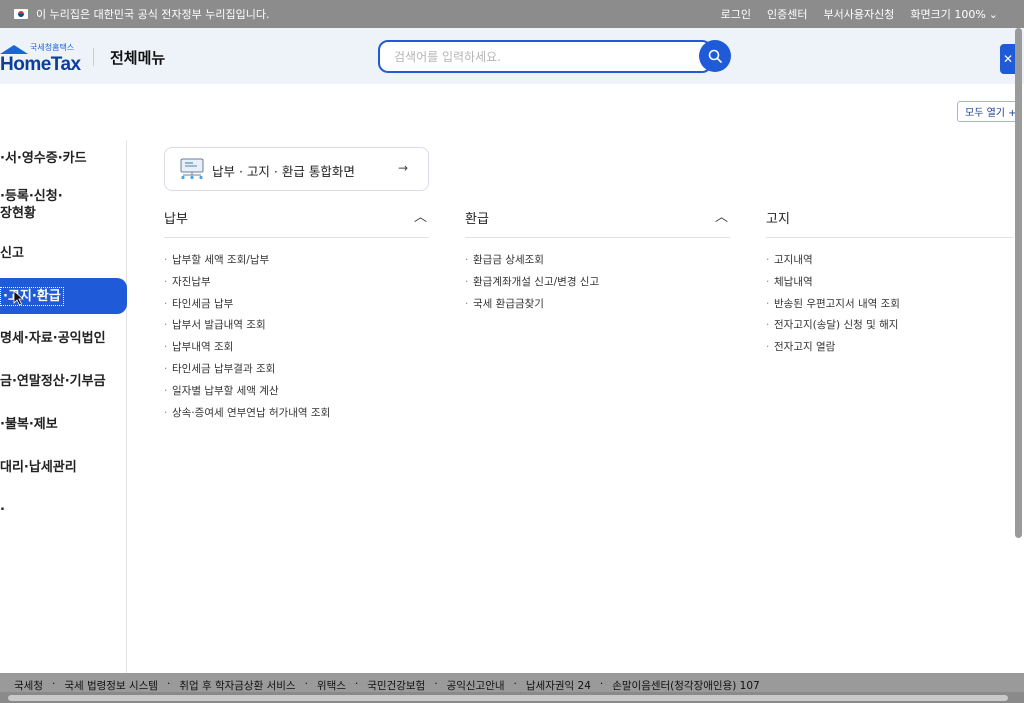 Image resolution: width=1024 pixels, height=703 pixels. What do you see at coordinates (53, 338) in the screenshot?
I see `sidebar-item-label: 명세·자료·공익법인` at bounding box center [53, 338].